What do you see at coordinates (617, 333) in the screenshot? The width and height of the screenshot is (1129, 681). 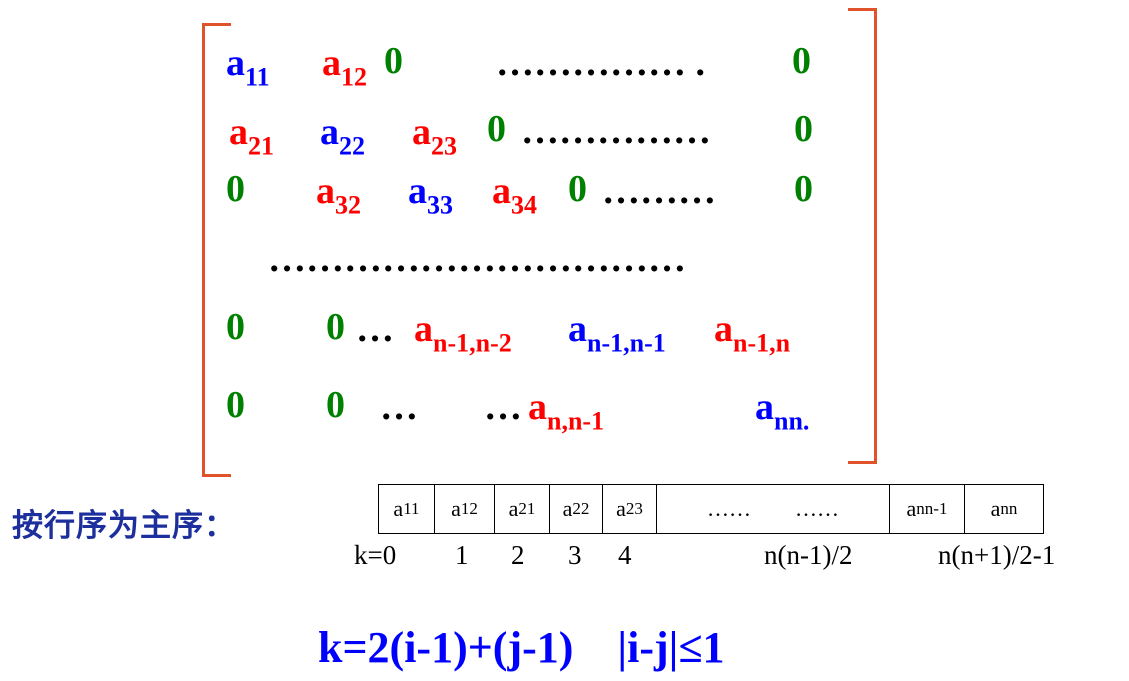 I see `matrix-cell-an-1n-1: an-1,n-1` at bounding box center [617, 333].